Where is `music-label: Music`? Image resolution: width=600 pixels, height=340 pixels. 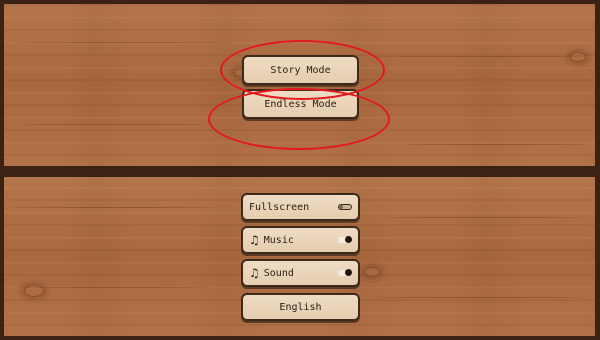 music-label: Music is located at coordinates (278, 240).